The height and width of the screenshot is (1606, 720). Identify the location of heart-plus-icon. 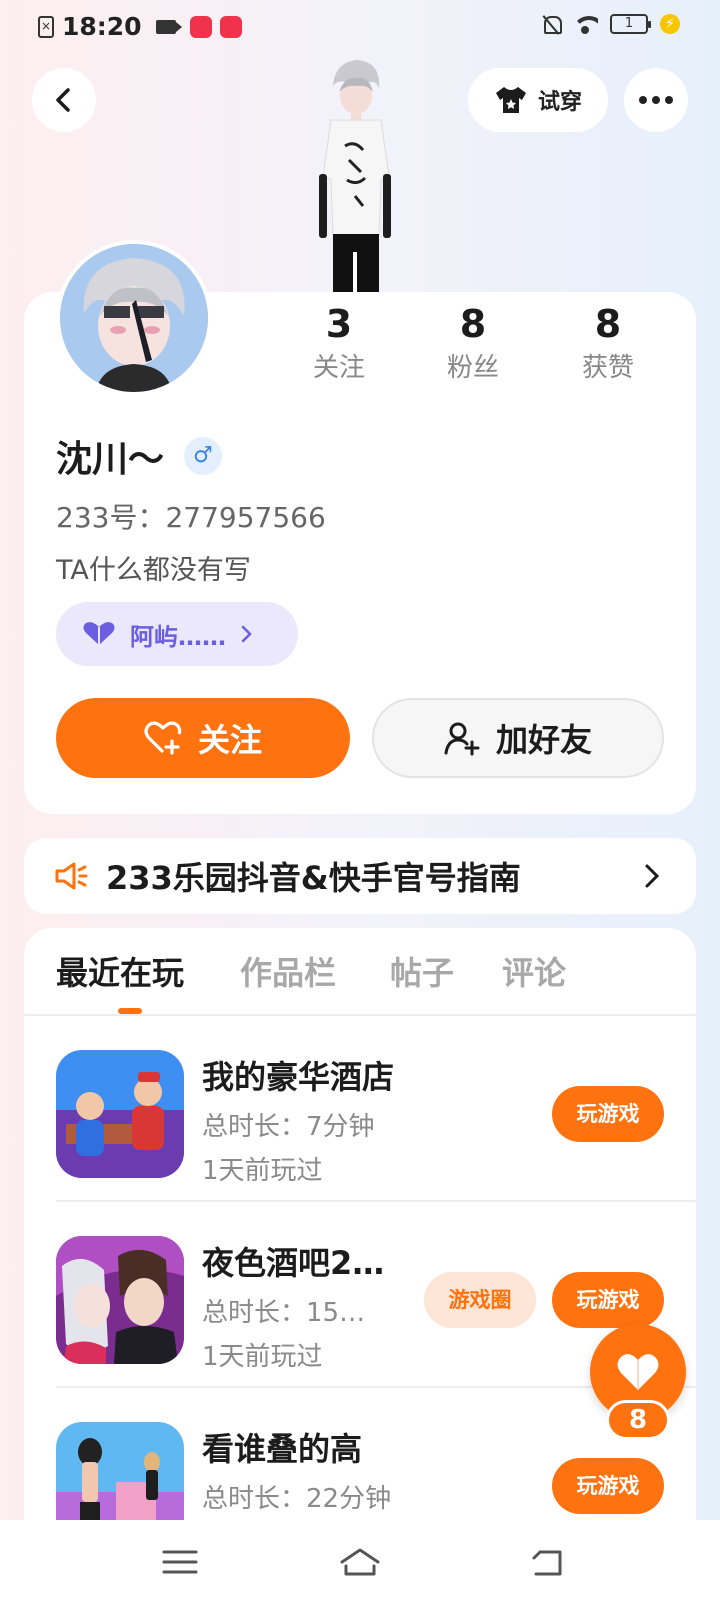
(163, 738).